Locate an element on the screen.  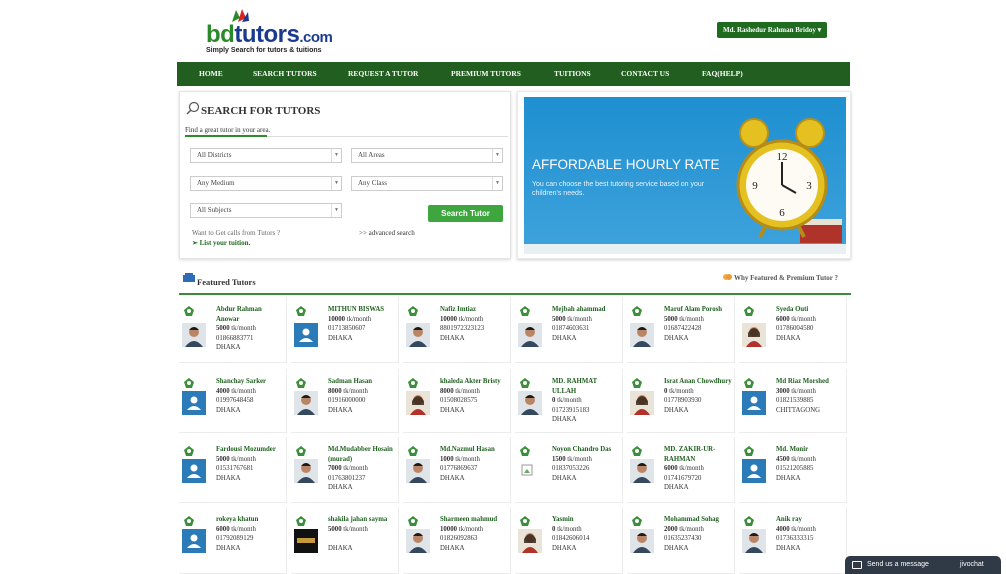
tutor-name: Noyon Chandro Das is located at coordinates (587, 450).